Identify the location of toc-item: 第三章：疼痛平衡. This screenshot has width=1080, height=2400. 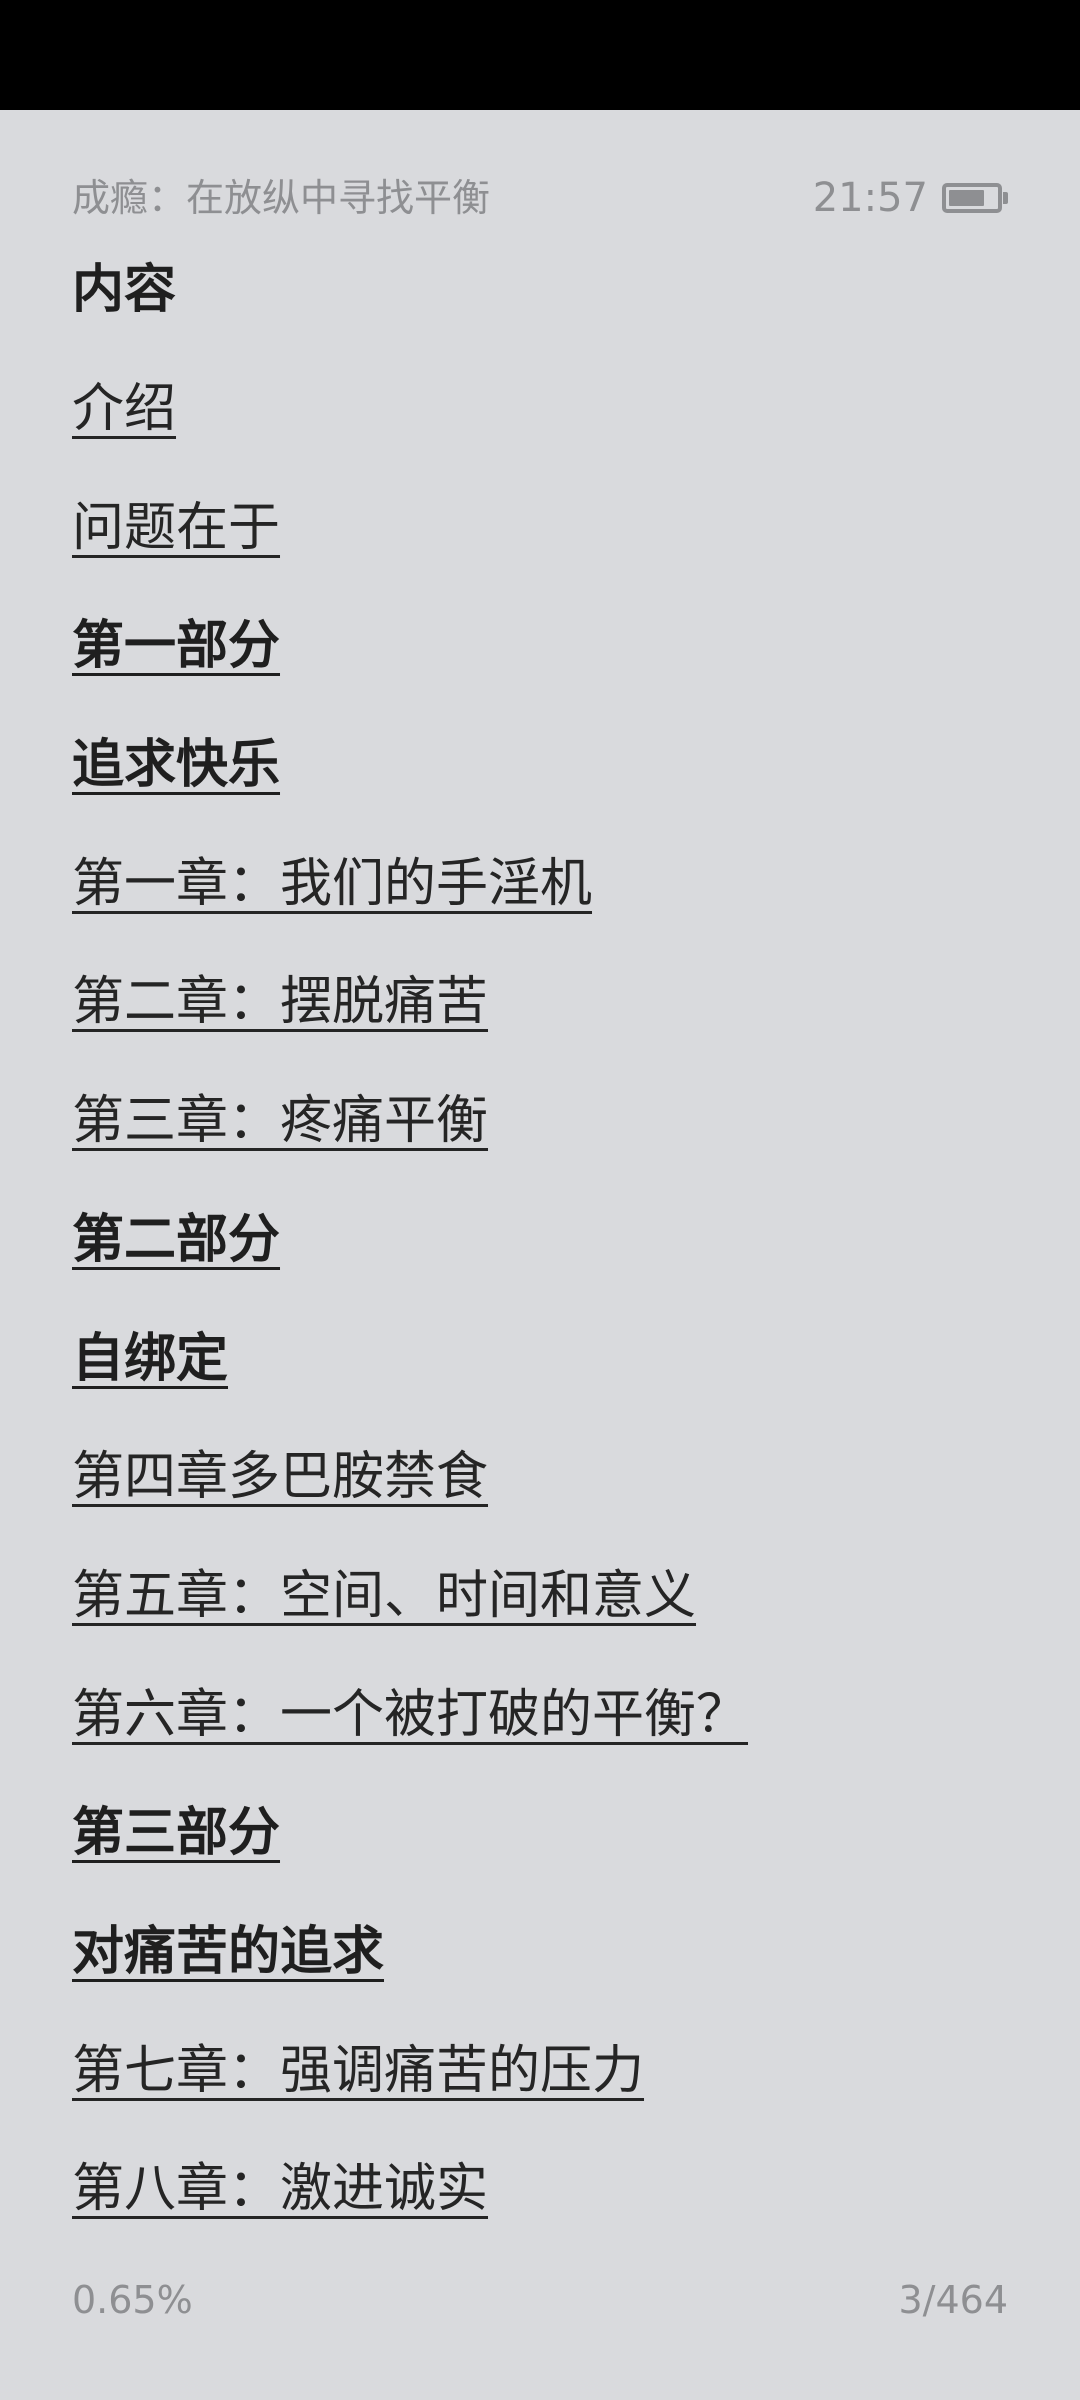
(540, 1144).